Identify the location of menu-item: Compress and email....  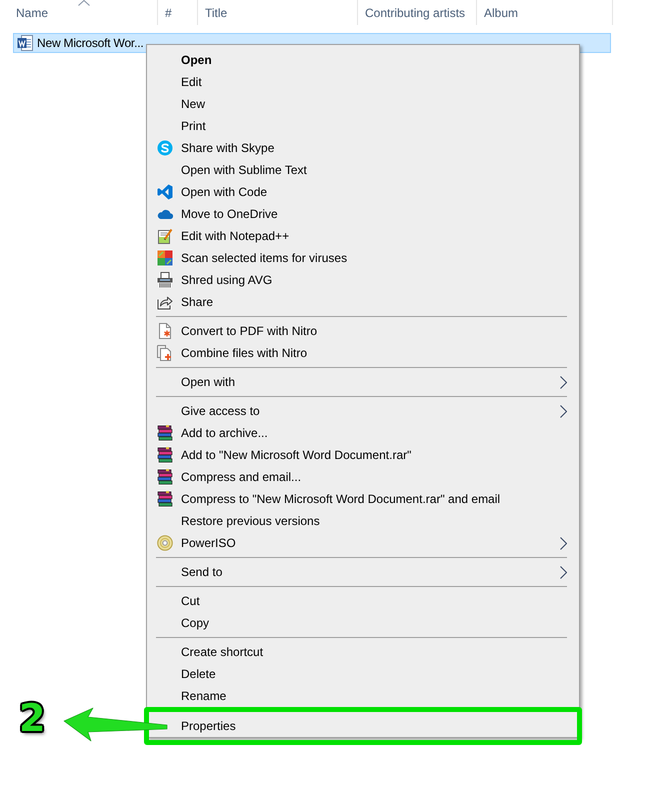
(363, 477).